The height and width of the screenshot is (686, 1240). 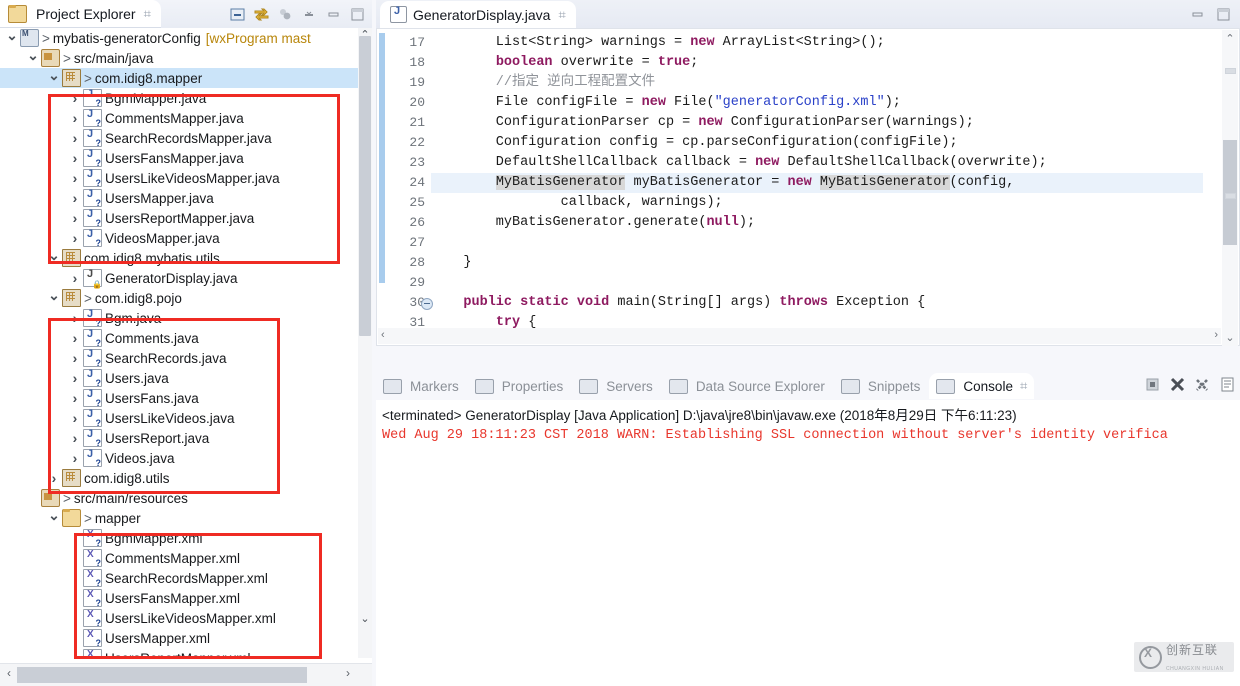 I want to click on explorer-vertical-scrollbar: ⌃ ⌄, so click(x=365, y=343).